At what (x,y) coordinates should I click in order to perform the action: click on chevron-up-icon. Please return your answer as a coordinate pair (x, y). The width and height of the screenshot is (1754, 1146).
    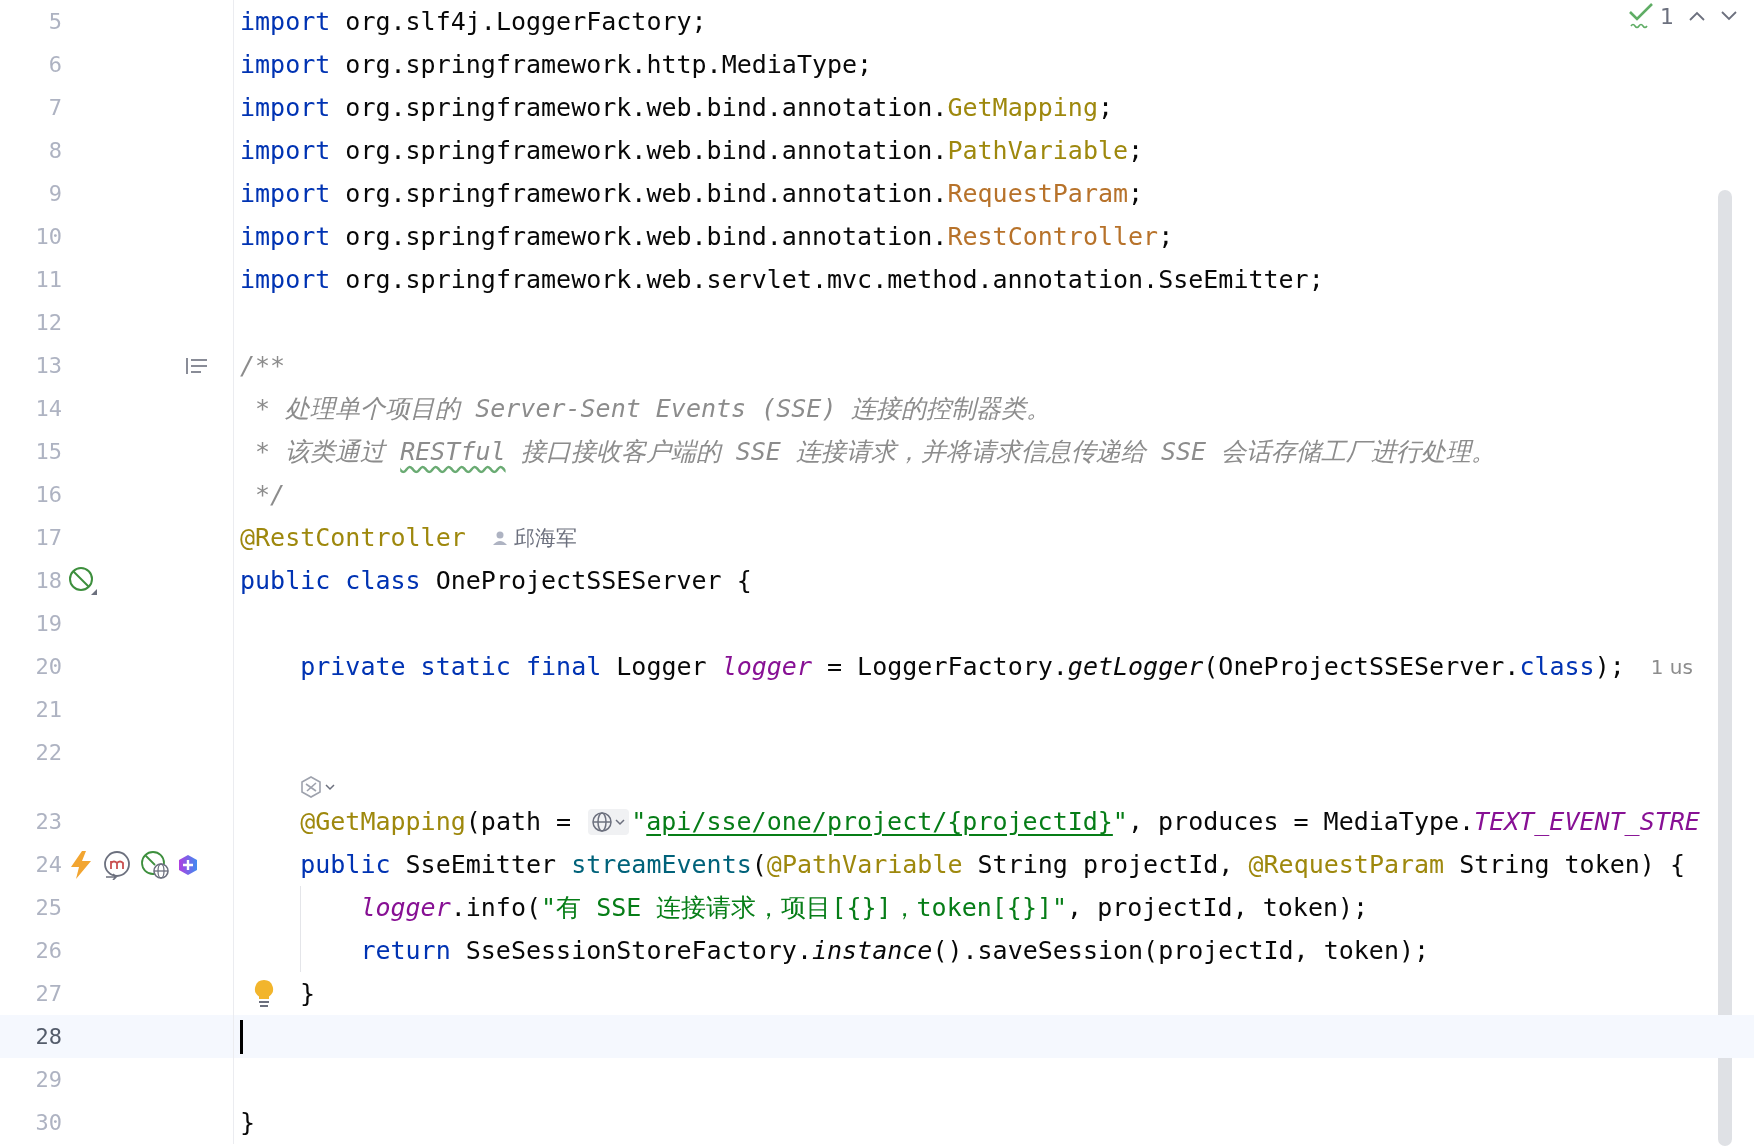
    Looking at the image, I should click on (1697, 16).